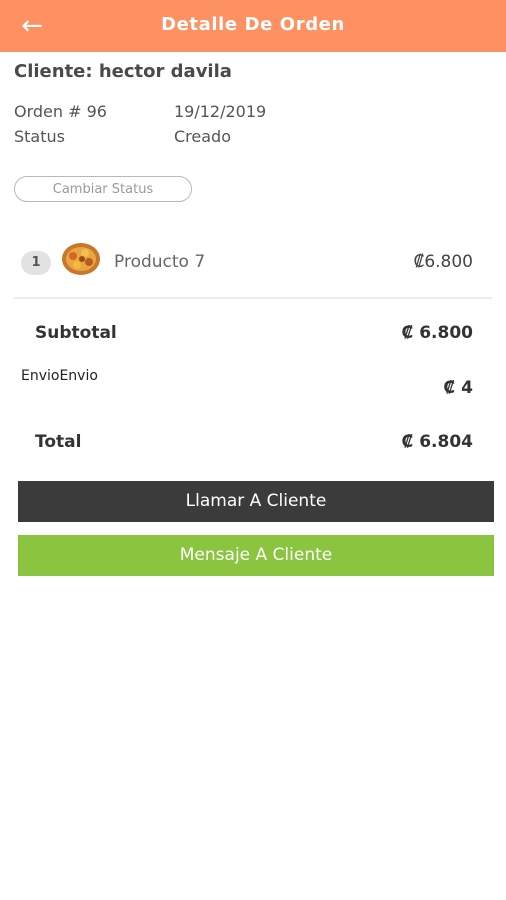  What do you see at coordinates (76, 333) in the screenshot?
I see `subtotal-label: Subtotal` at bounding box center [76, 333].